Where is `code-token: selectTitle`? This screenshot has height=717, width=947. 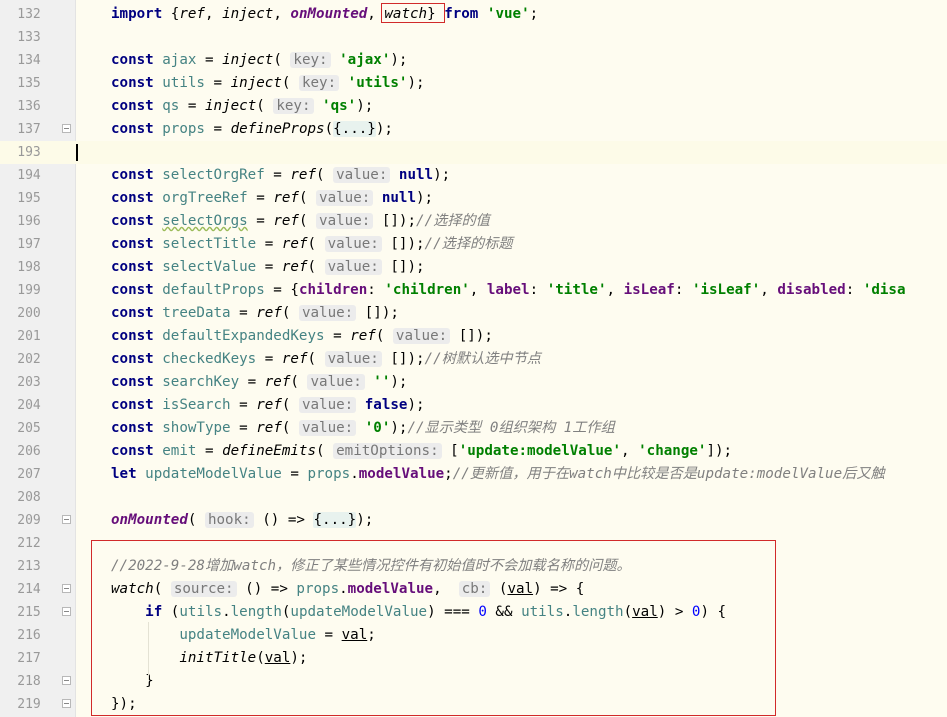
code-token: selectTitle is located at coordinates (209, 244).